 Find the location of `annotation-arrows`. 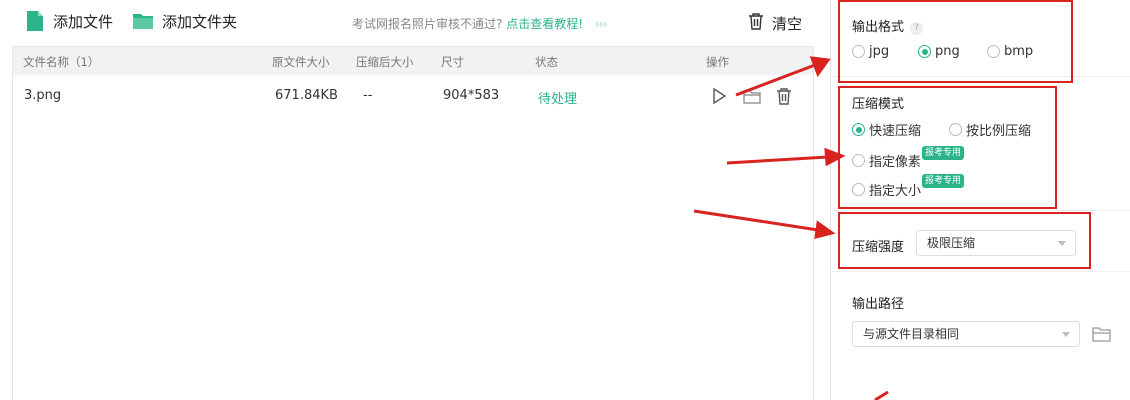

annotation-arrows is located at coordinates (791, 228).